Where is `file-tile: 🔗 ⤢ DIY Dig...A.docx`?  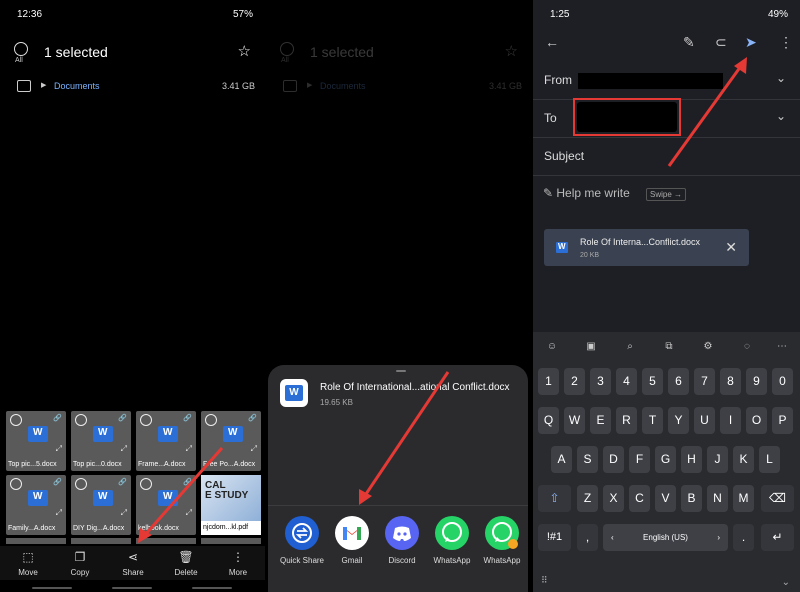 file-tile: 🔗 ⤢ DIY Dig...A.docx is located at coordinates (101, 505).